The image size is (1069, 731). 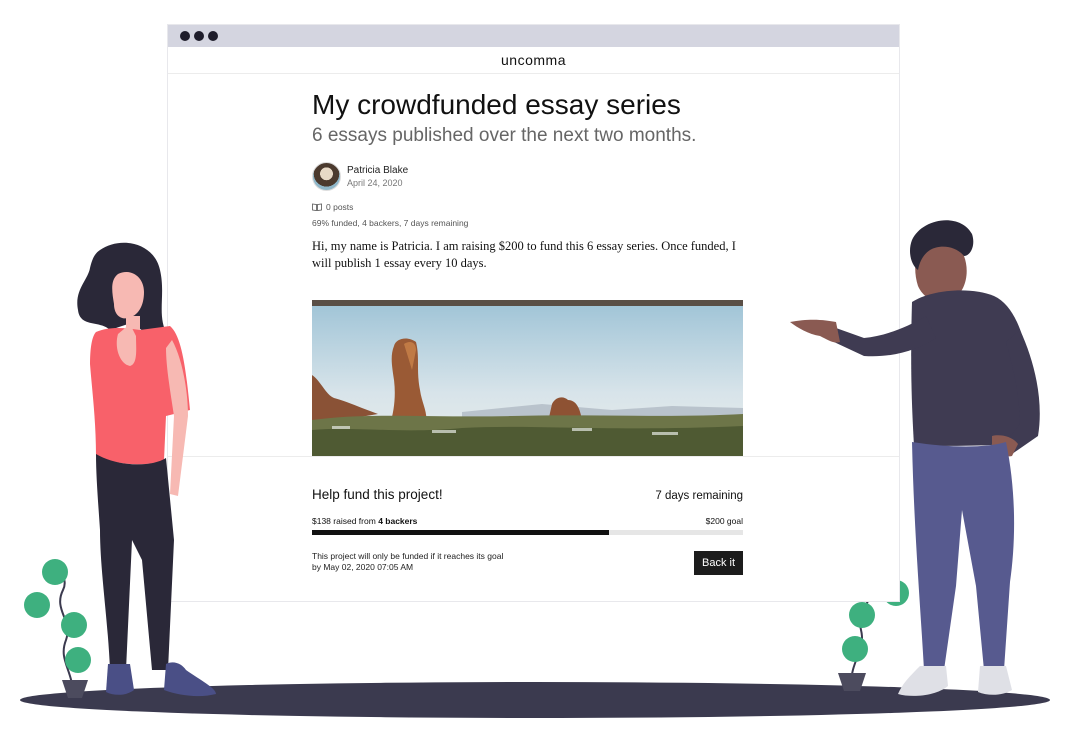 I want to click on back-it-button: Back it, so click(x=718, y=563).